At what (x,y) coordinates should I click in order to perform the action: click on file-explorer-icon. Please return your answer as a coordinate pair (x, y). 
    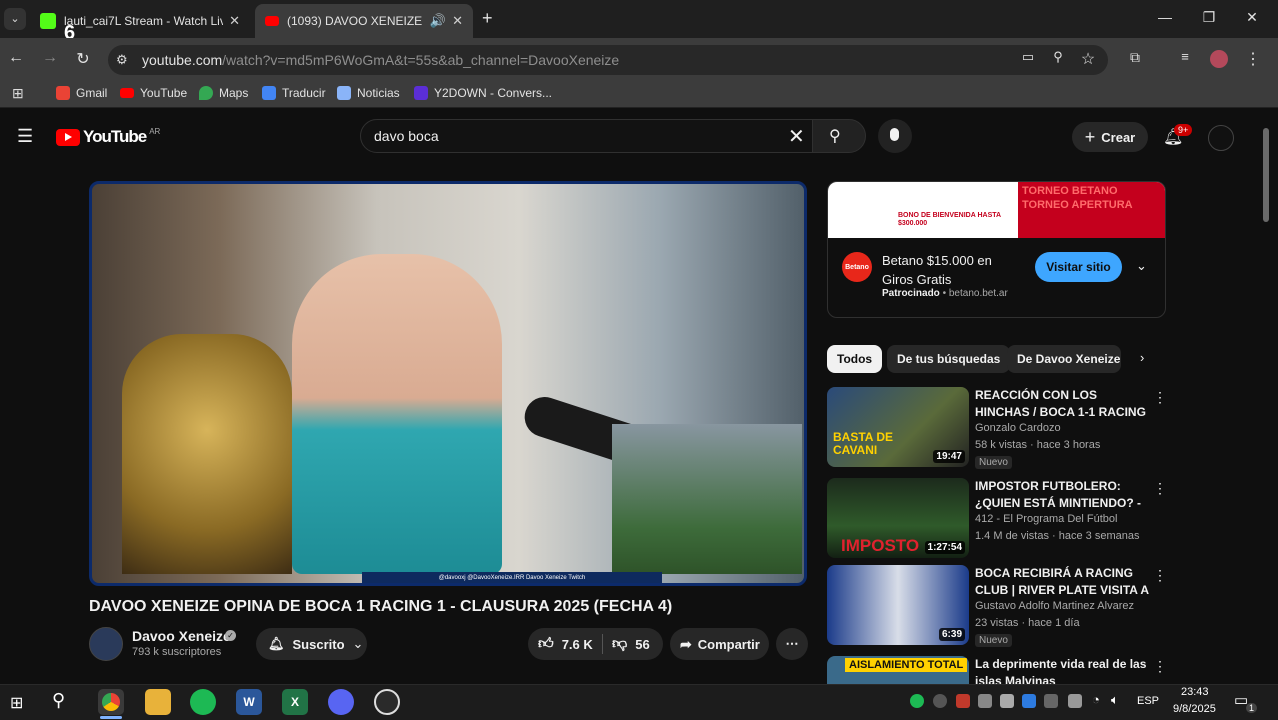
    Looking at the image, I should click on (158, 702).